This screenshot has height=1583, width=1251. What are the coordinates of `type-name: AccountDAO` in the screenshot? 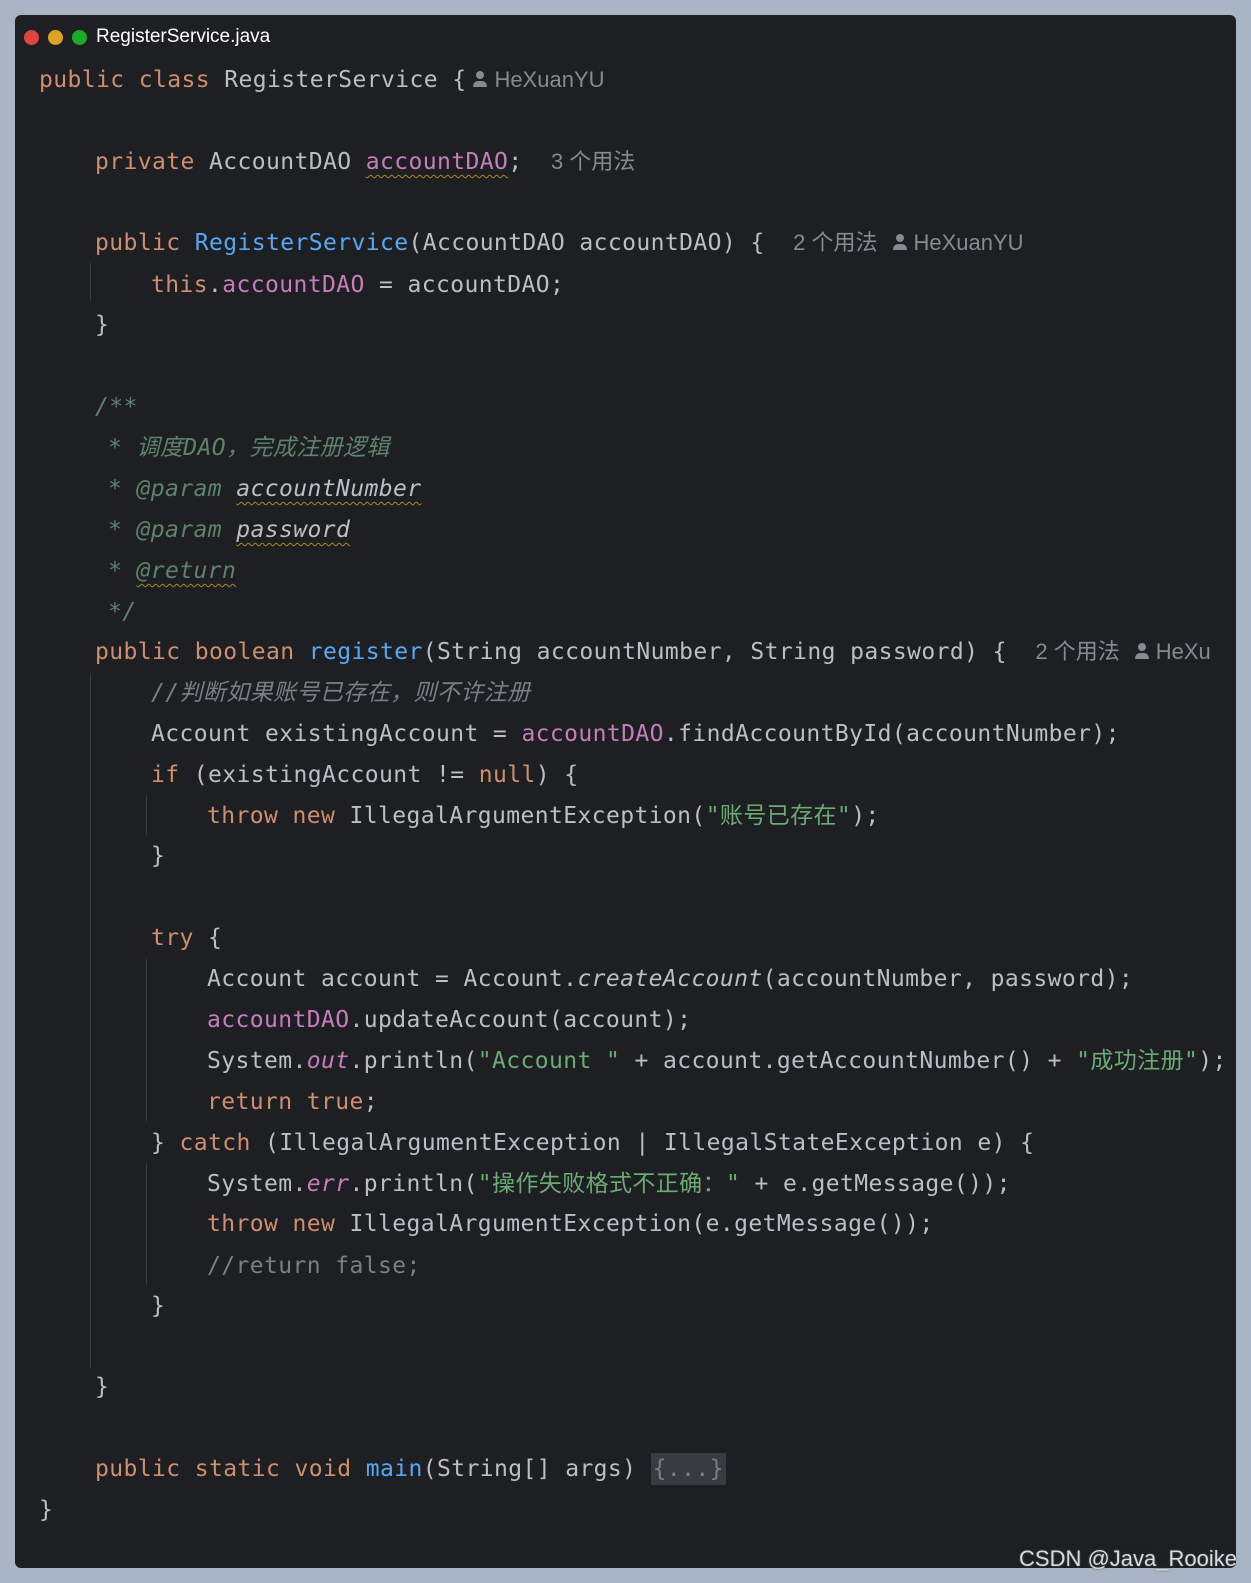 It's located at (280, 162).